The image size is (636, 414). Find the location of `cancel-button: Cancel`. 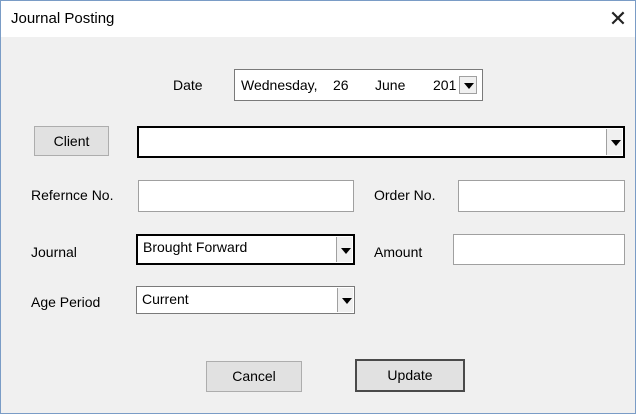

cancel-button: Cancel is located at coordinates (254, 376).